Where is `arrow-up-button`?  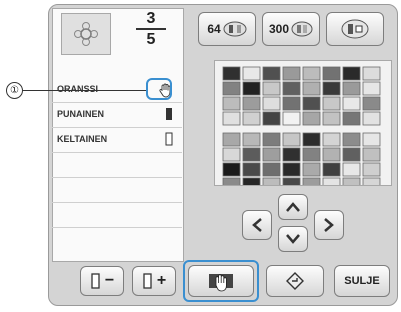 arrow-up-button is located at coordinates (293, 207).